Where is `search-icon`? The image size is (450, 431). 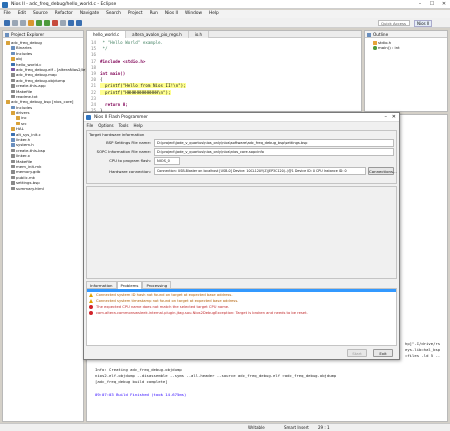 search-icon is located at coordinates (63, 22).